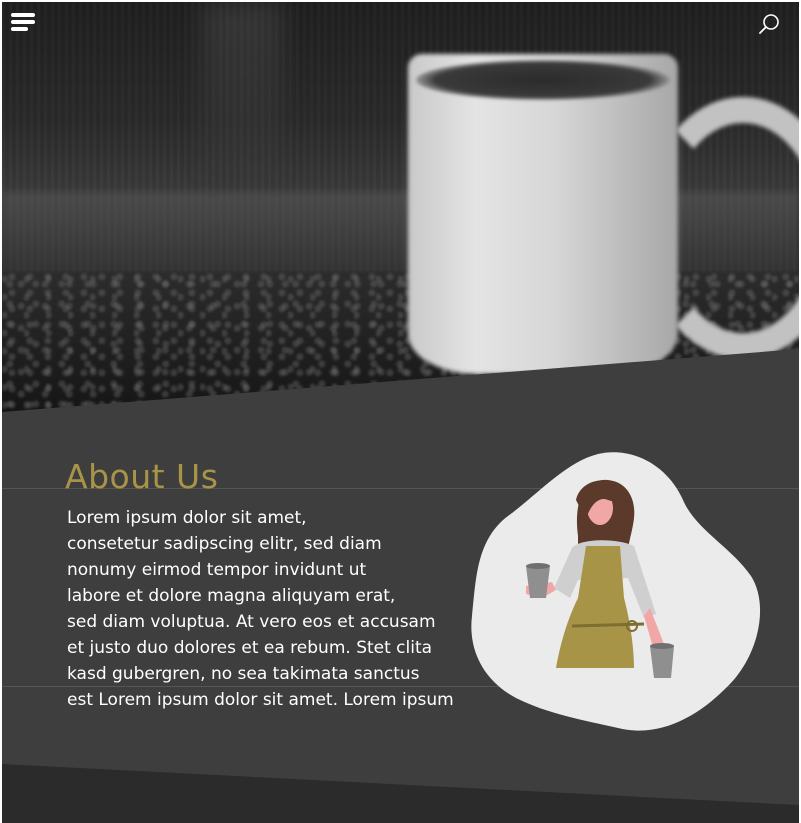 The image size is (801, 823). Describe the element at coordinates (243, 674) in the screenshot. I see `about-line: kasd gubergren, no sea takimata sanctus` at that location.